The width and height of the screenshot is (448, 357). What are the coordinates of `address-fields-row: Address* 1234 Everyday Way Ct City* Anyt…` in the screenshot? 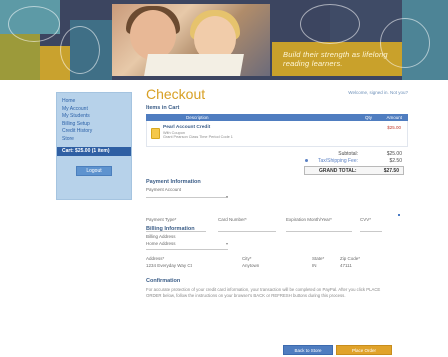 It's located at (277, 264).